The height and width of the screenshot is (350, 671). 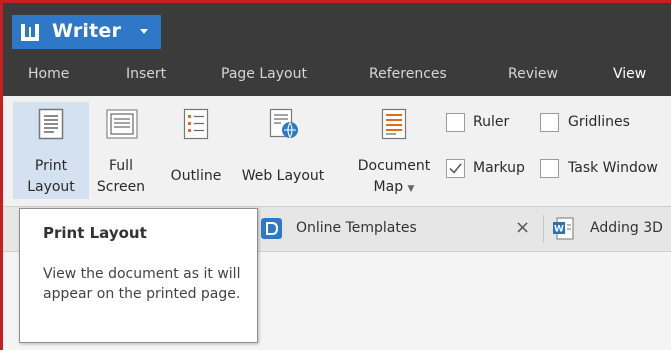 What do you see at coordinates (408, 74) in the screenshot?
I see `tab-references: References` at bounding box center [408, 74].